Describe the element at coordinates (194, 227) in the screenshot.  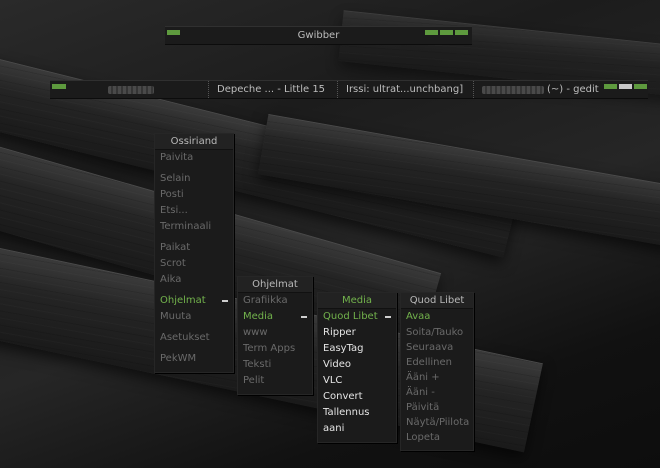
I see `menu-item-terminaali: Terminaali` at that location.